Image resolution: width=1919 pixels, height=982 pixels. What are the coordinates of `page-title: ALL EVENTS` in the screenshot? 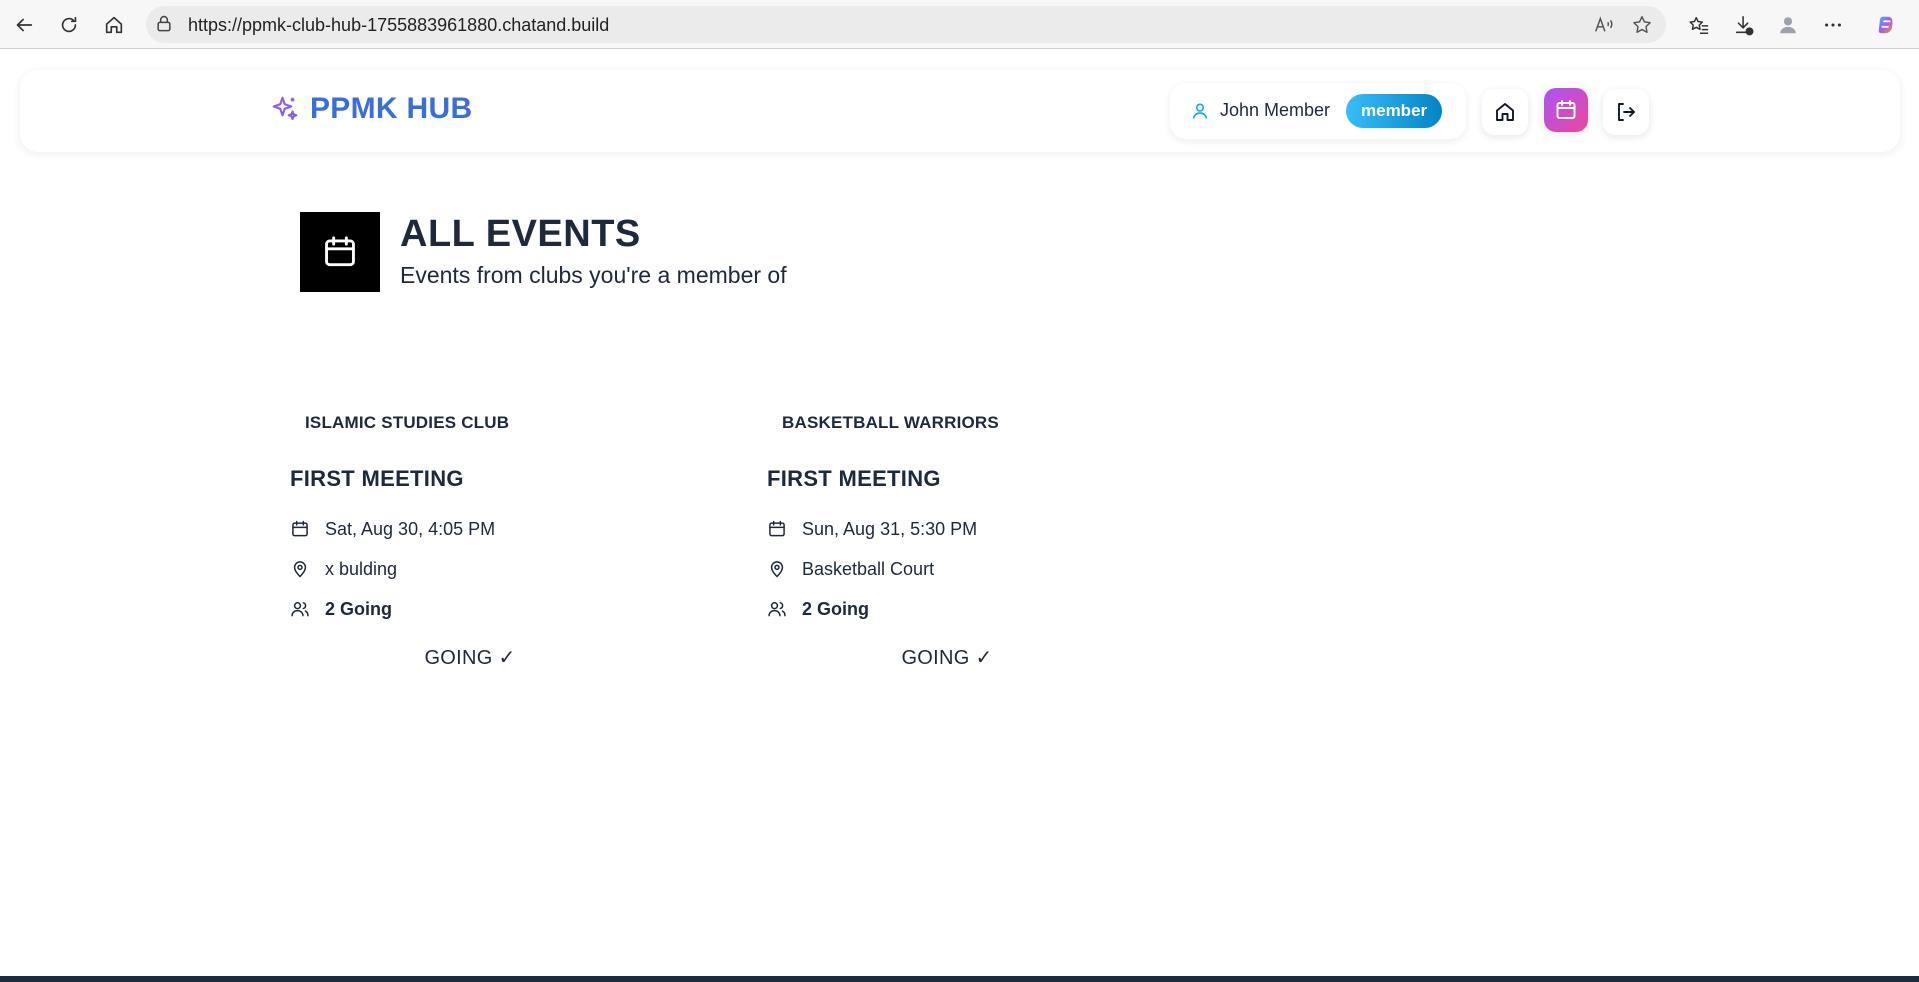 It's located at (520, 234).